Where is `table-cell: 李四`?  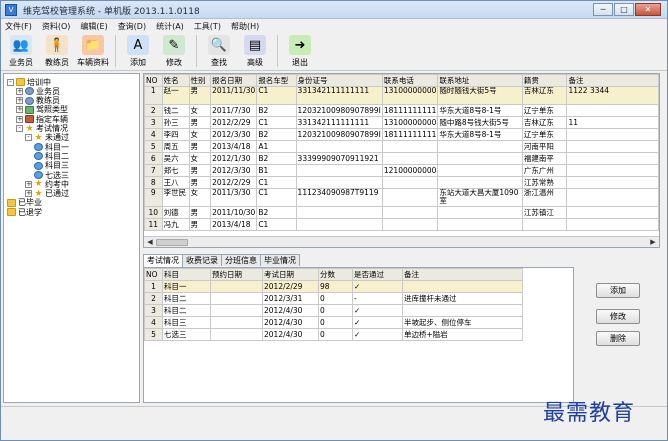
table-cell: 李四 is located at coordinates (175, 134).